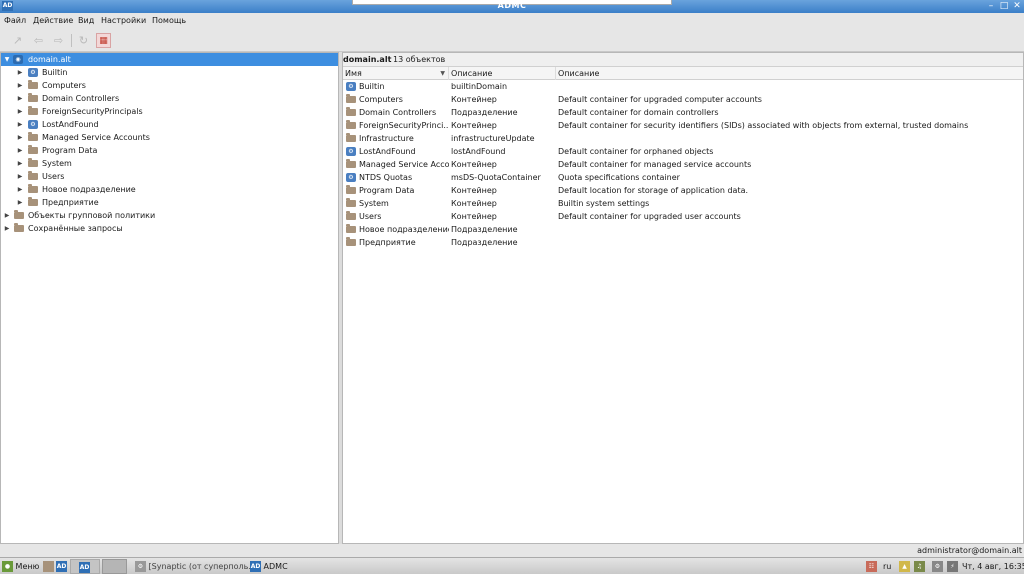  What do you see at coordinates (386, 138) in the screenshot?
I see `cell-name: Infrastructure` at bounding box center [386, 138].